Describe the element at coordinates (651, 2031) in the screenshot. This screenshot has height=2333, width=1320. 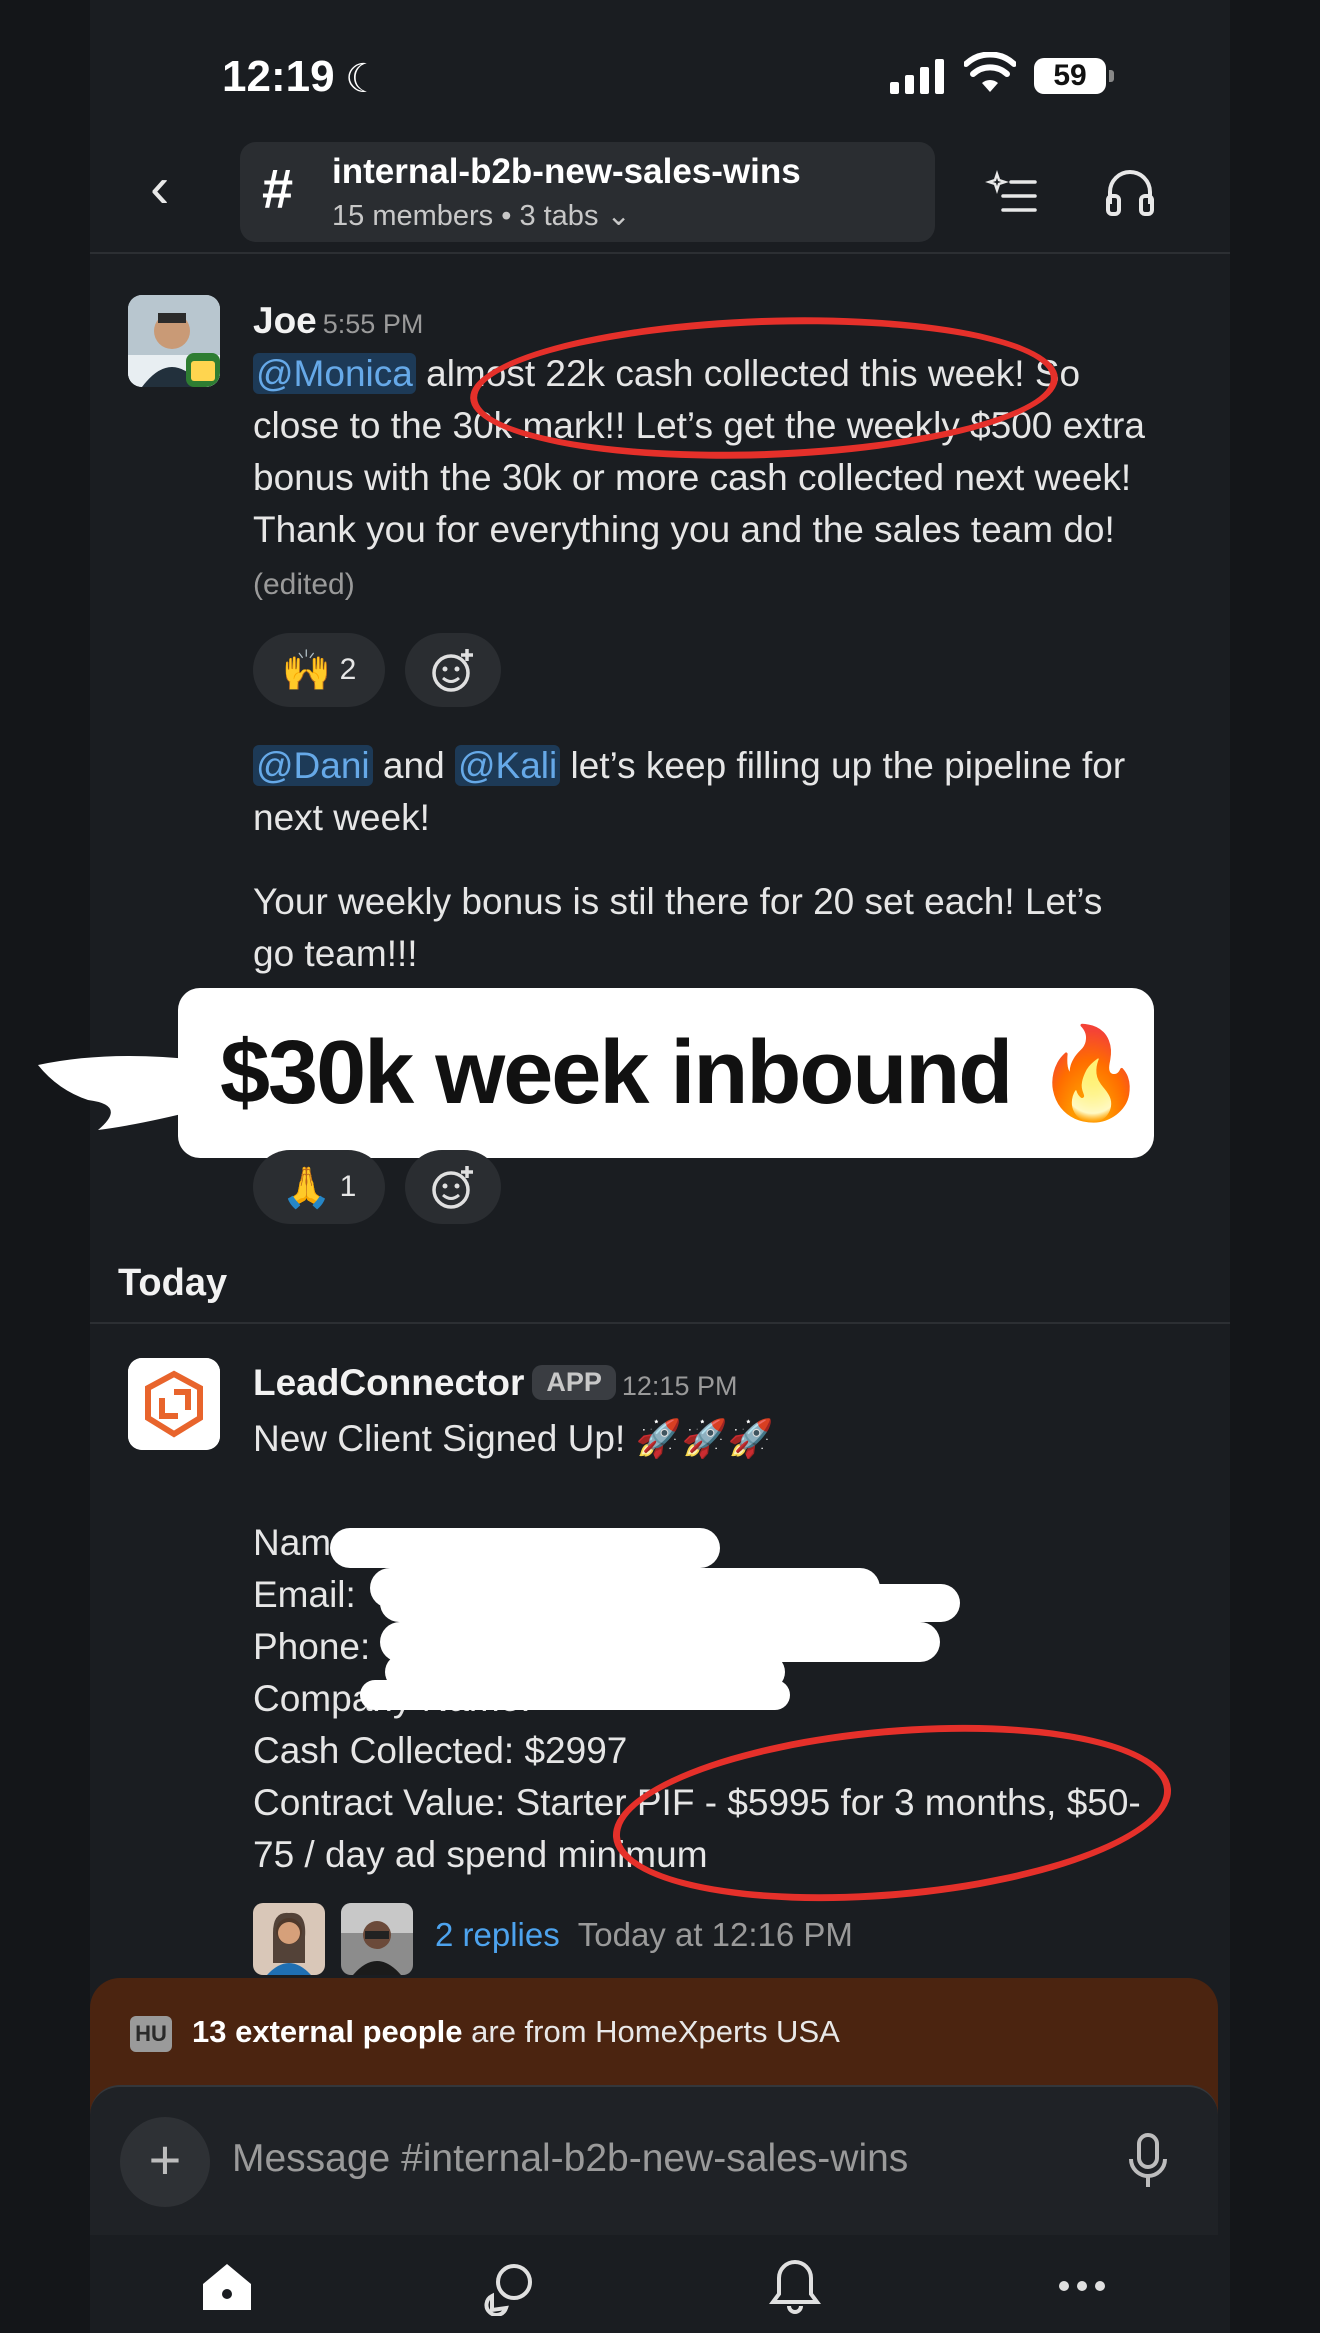
I see `external-org: are from HomeXperts USA` at that location.